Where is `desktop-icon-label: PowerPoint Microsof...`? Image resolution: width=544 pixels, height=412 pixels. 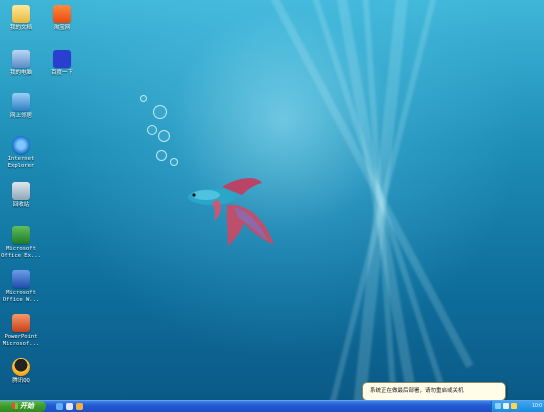
desktop-icon-label: PowerPoint Microsof... is located at coordinates (21, 340).